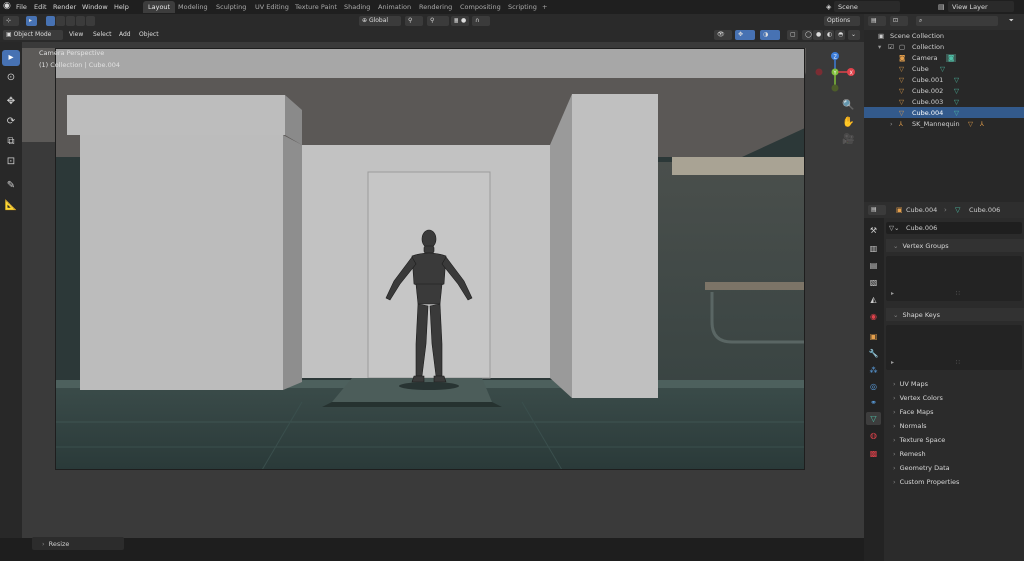  Describe the element at coordinates (944, 68) in the screenshot. I see `outliner-row-cube: ▽ Cube ▽` at that location.